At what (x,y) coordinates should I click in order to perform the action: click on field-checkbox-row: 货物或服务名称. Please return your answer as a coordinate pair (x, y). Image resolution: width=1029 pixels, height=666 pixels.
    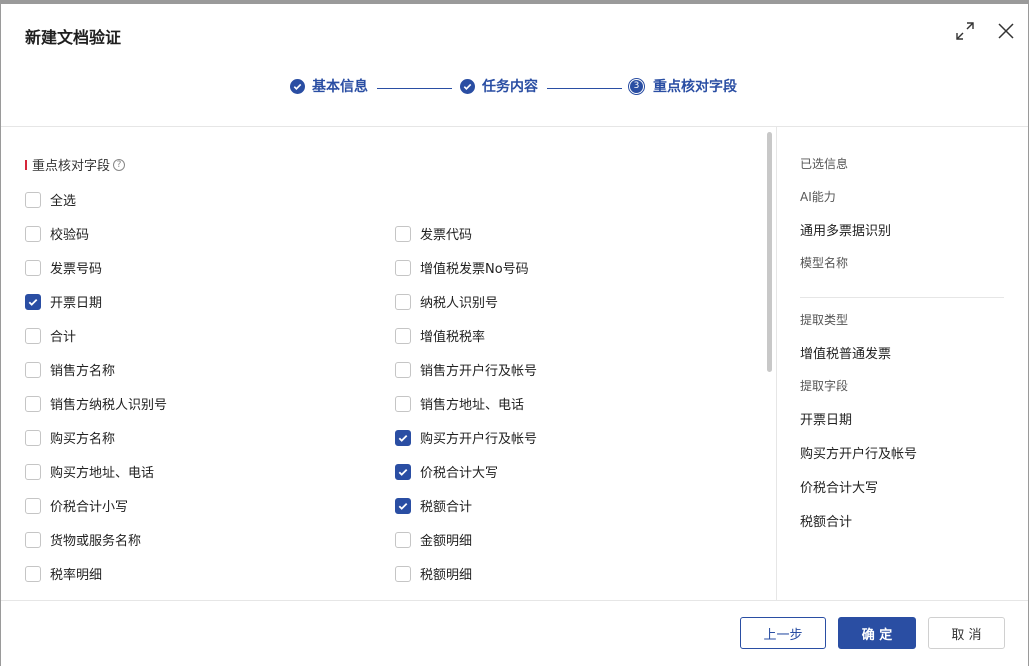
    Looking at the image, I should click on (83, 539).